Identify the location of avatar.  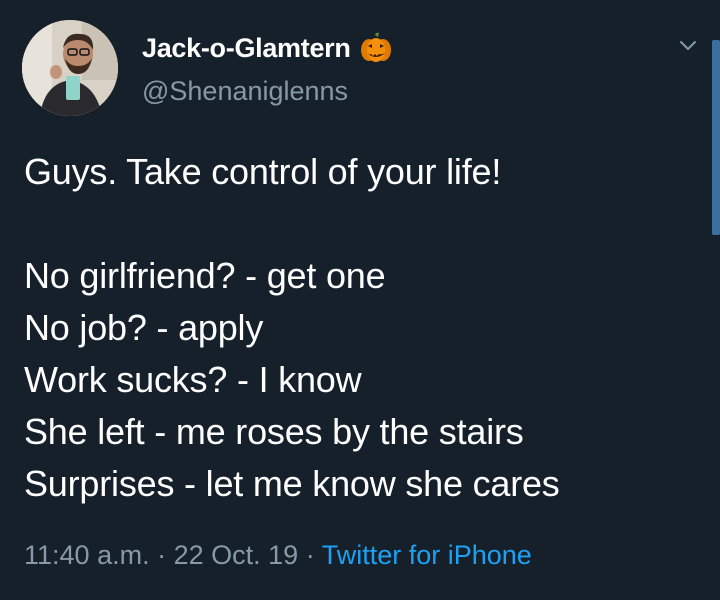
(70, 68).